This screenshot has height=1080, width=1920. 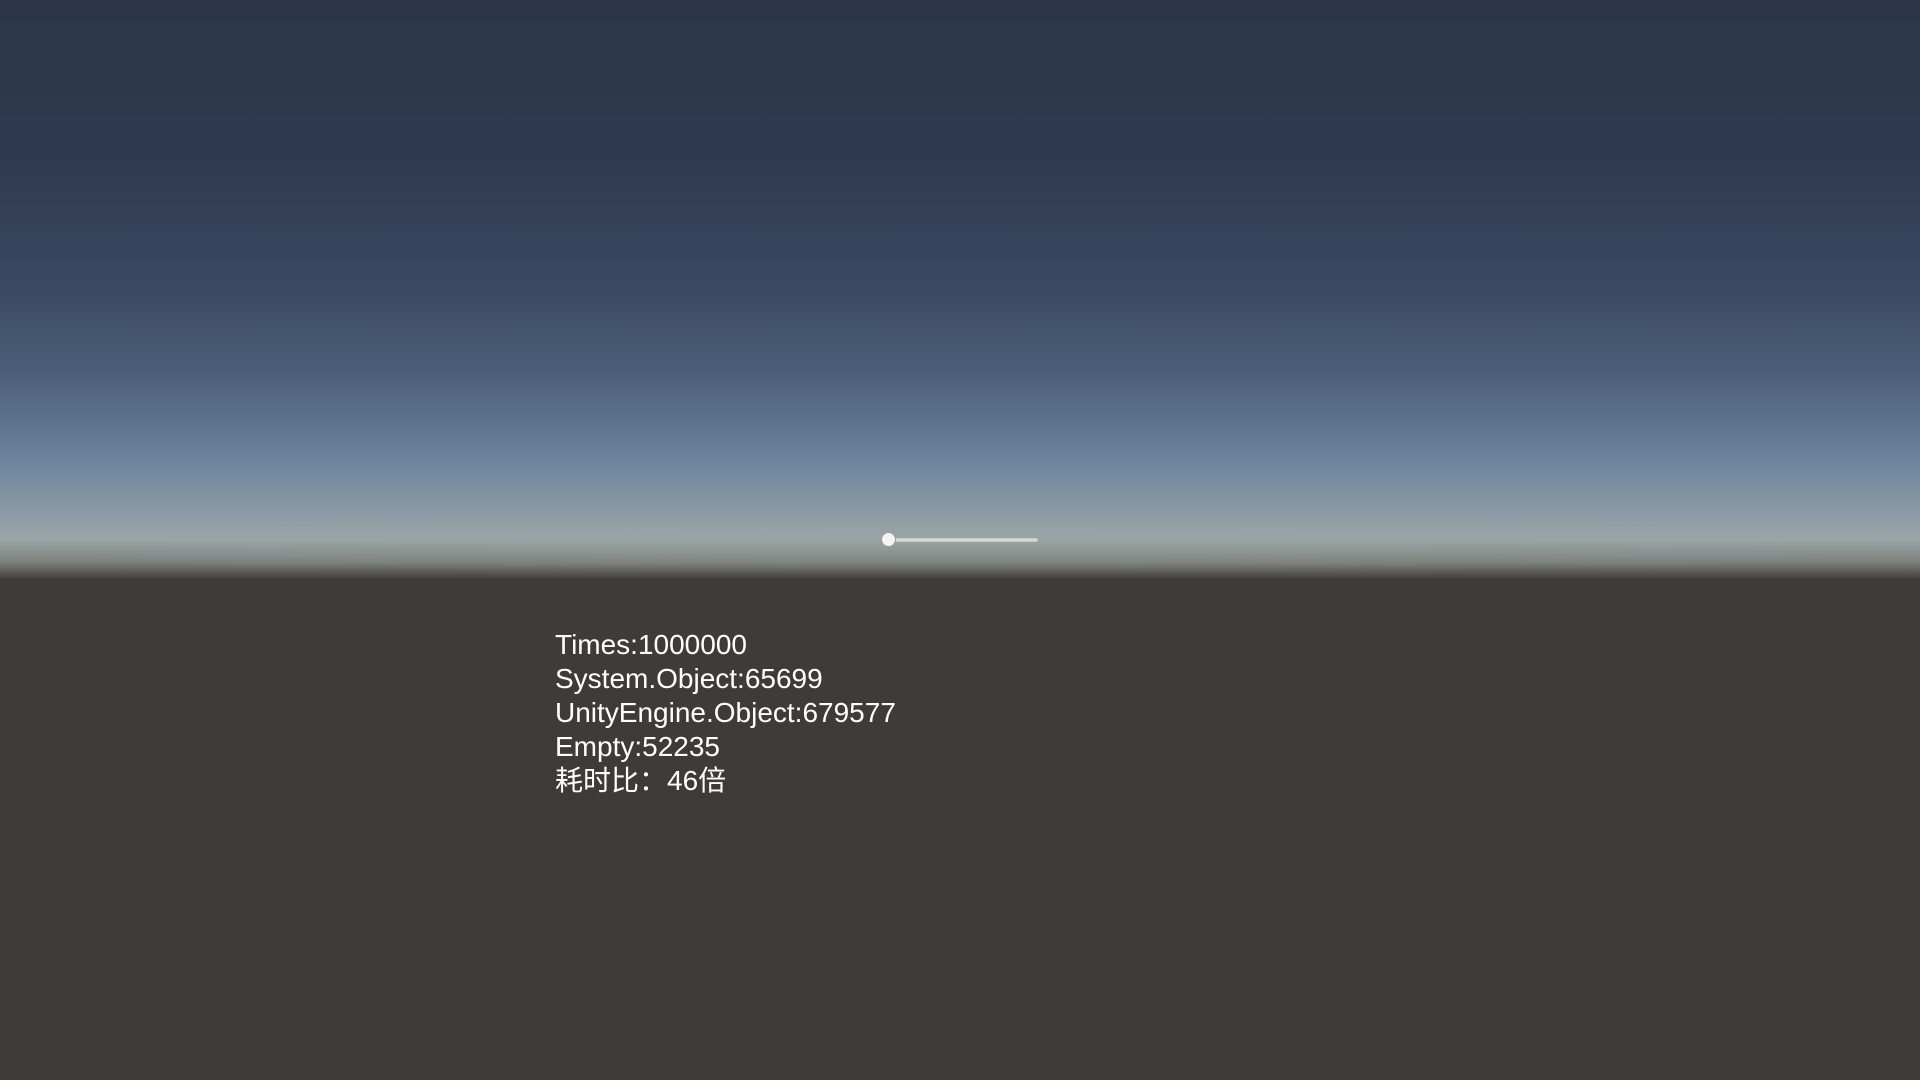 What do you see at coordinates (888, 539) in the screenshot?
I see `slider-handle` at bounding box center [888, 539].